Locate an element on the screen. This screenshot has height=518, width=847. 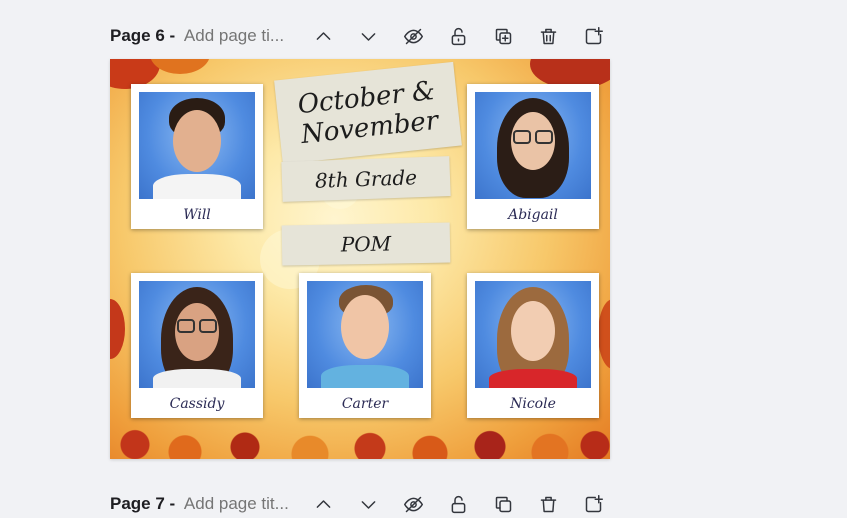
student-photo-card: Will is located at coordinates (197, 156).